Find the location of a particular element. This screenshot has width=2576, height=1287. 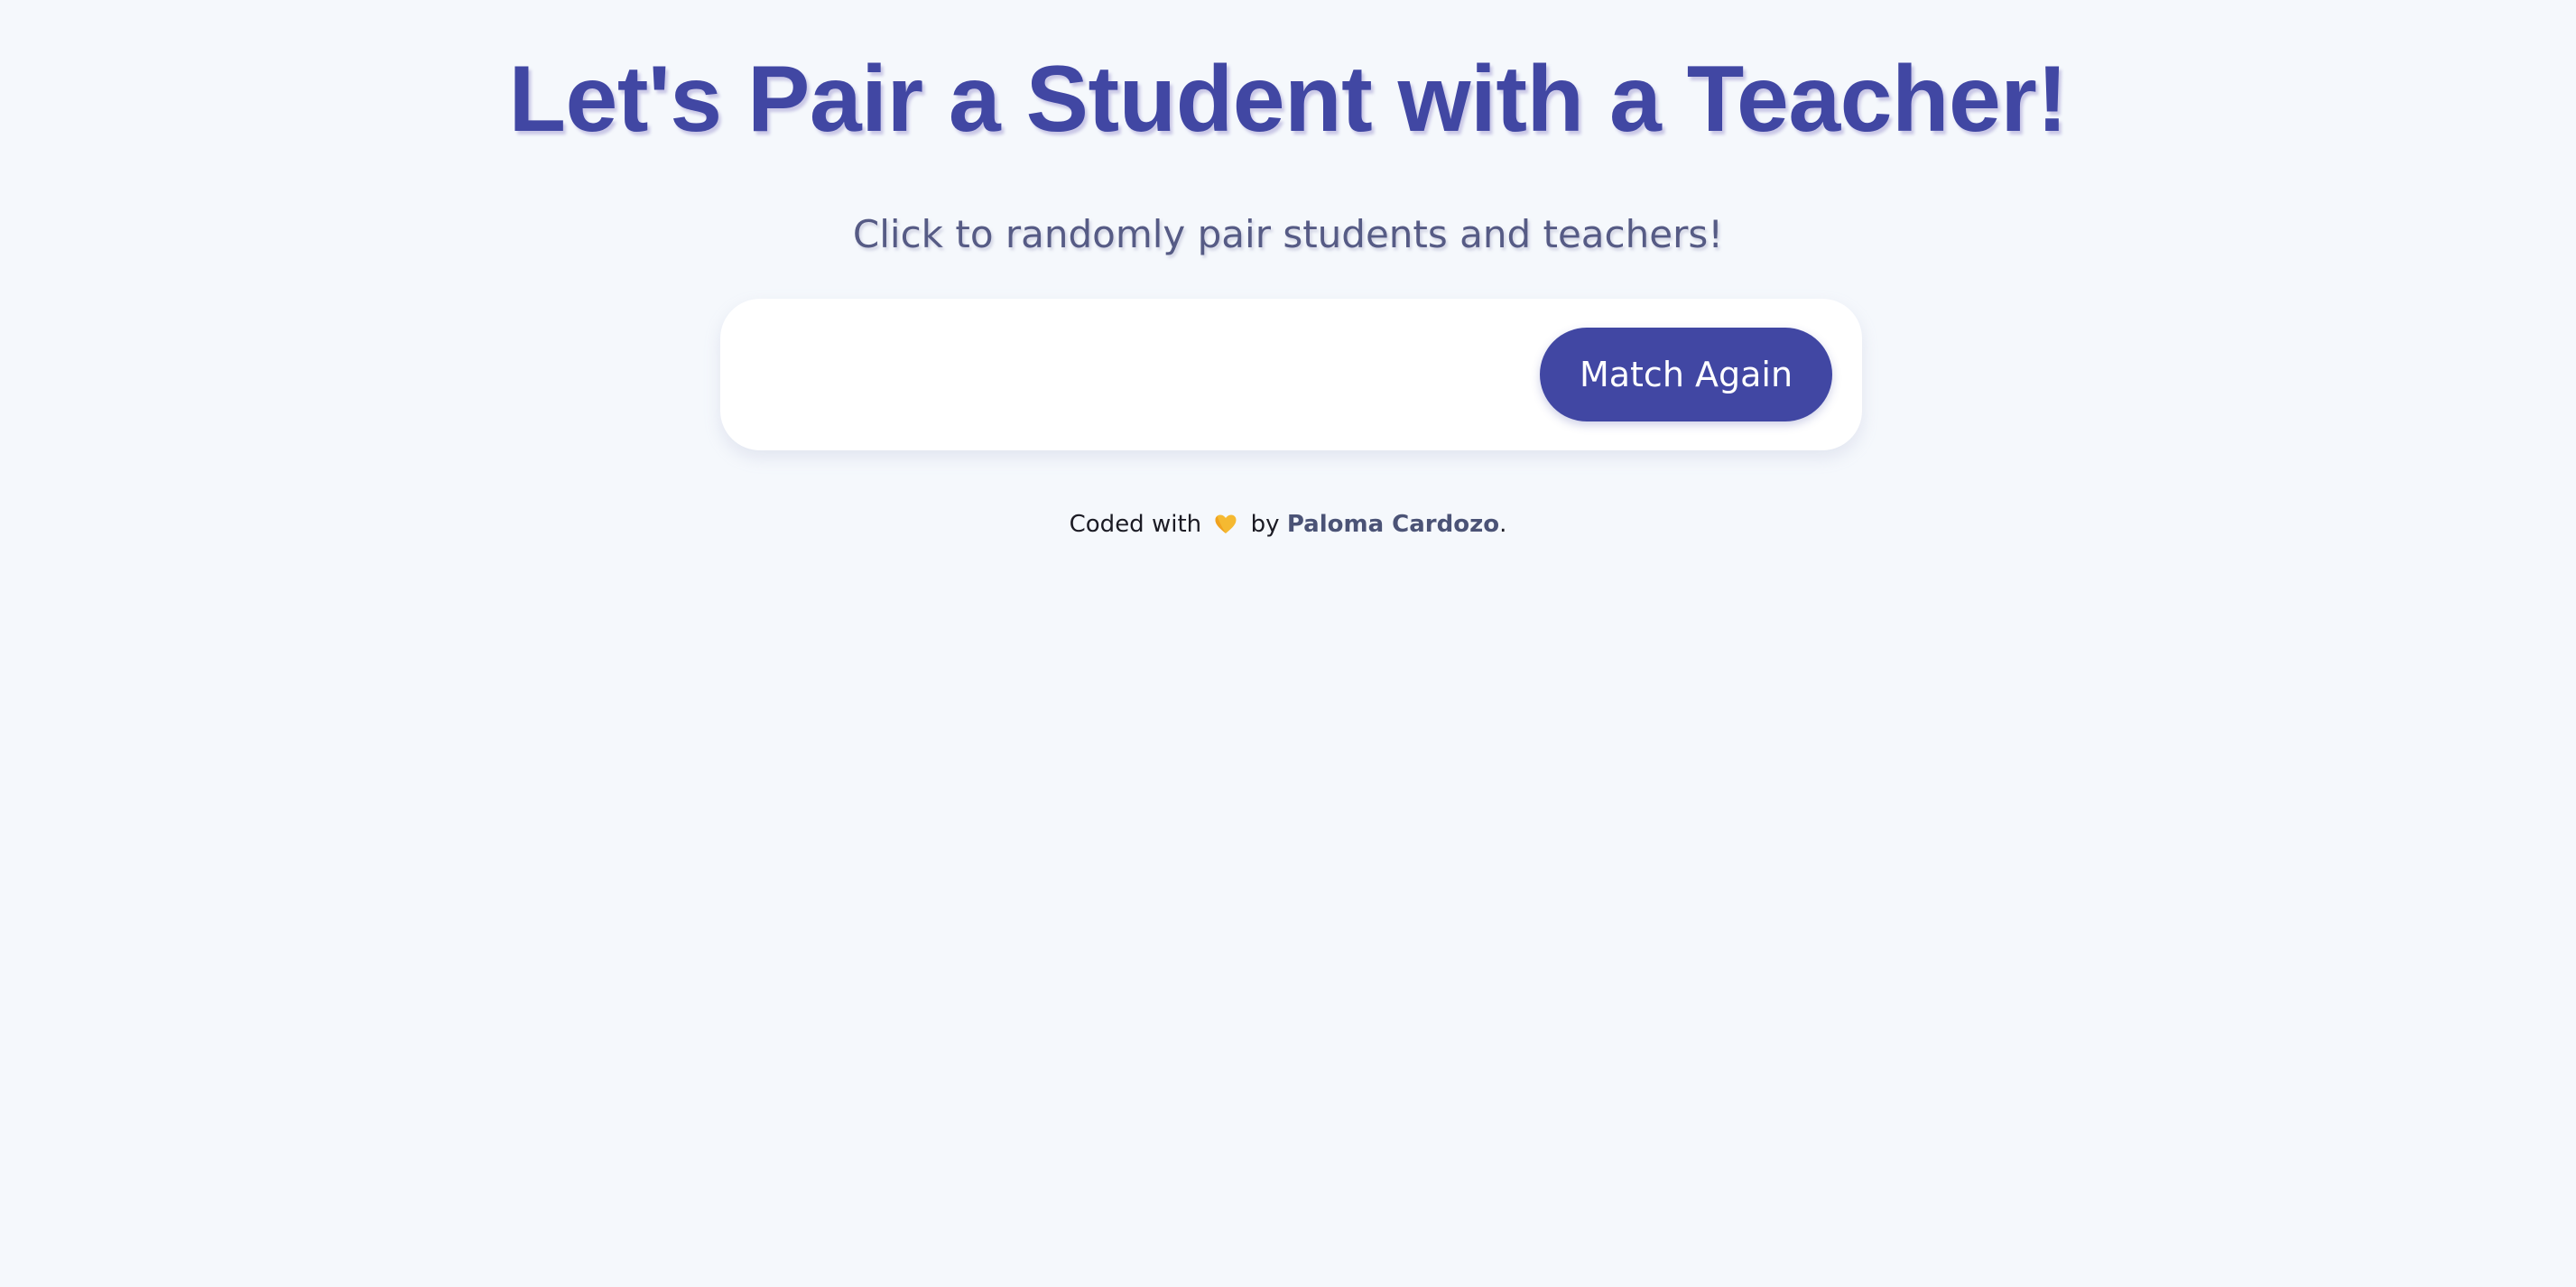

footer: Coded with by Paloma Cardozo. is located at coordinates (1288, 526).